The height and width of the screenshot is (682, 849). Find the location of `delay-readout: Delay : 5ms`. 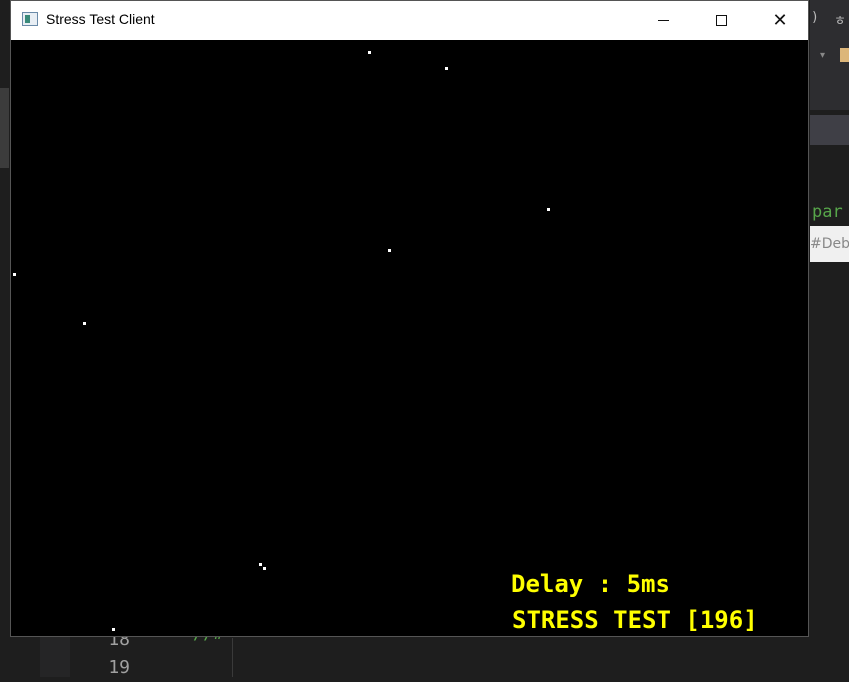

delay-readout: Delay : 5ms is located at coordinates (590, 584).